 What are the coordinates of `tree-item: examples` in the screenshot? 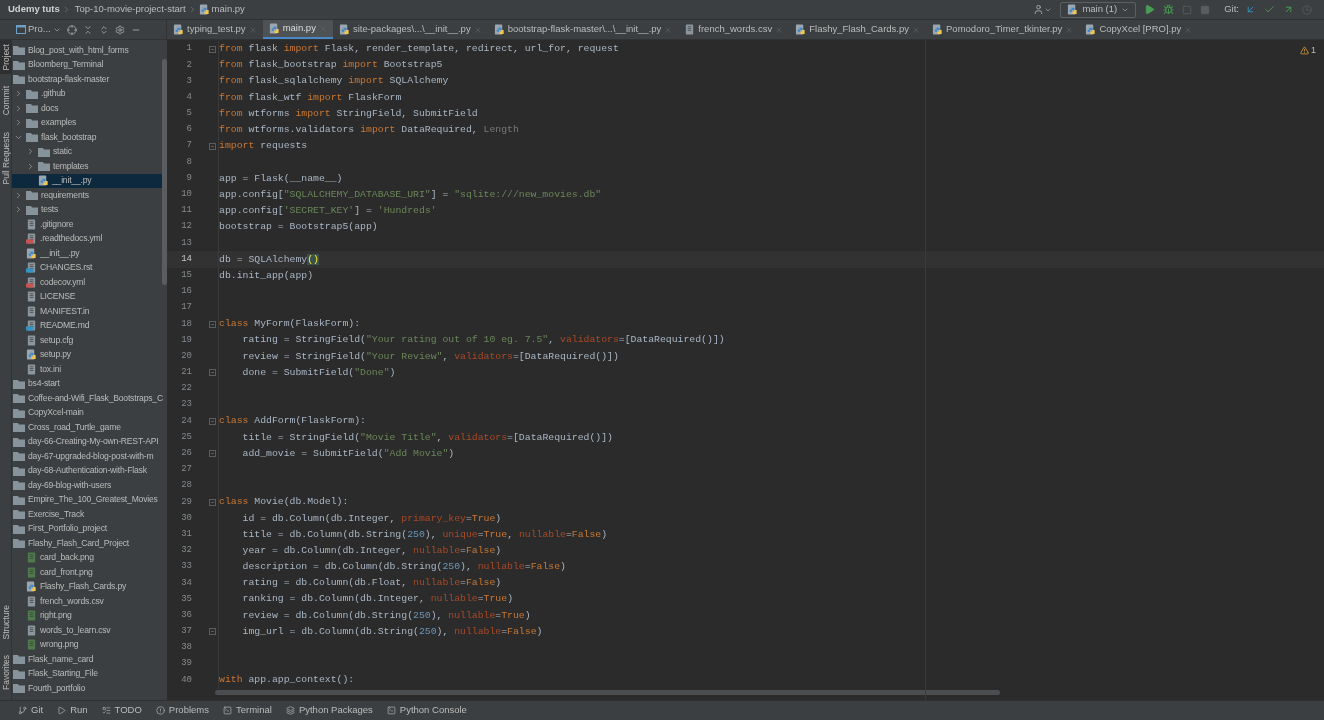 It's located at (87, 122).